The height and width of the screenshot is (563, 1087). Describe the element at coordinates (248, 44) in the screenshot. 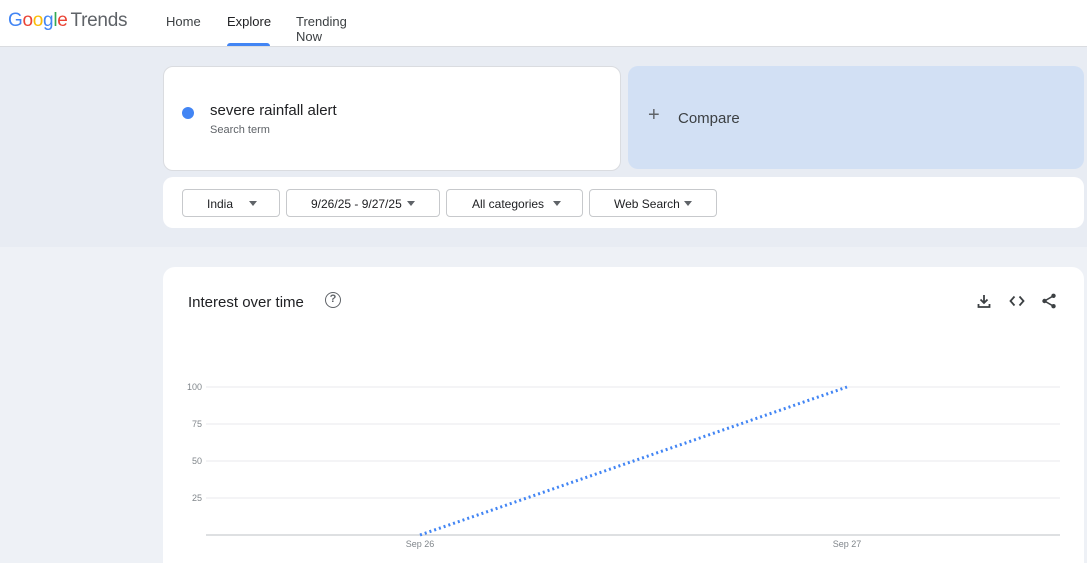

I see `active-tab-indicator` at that location.